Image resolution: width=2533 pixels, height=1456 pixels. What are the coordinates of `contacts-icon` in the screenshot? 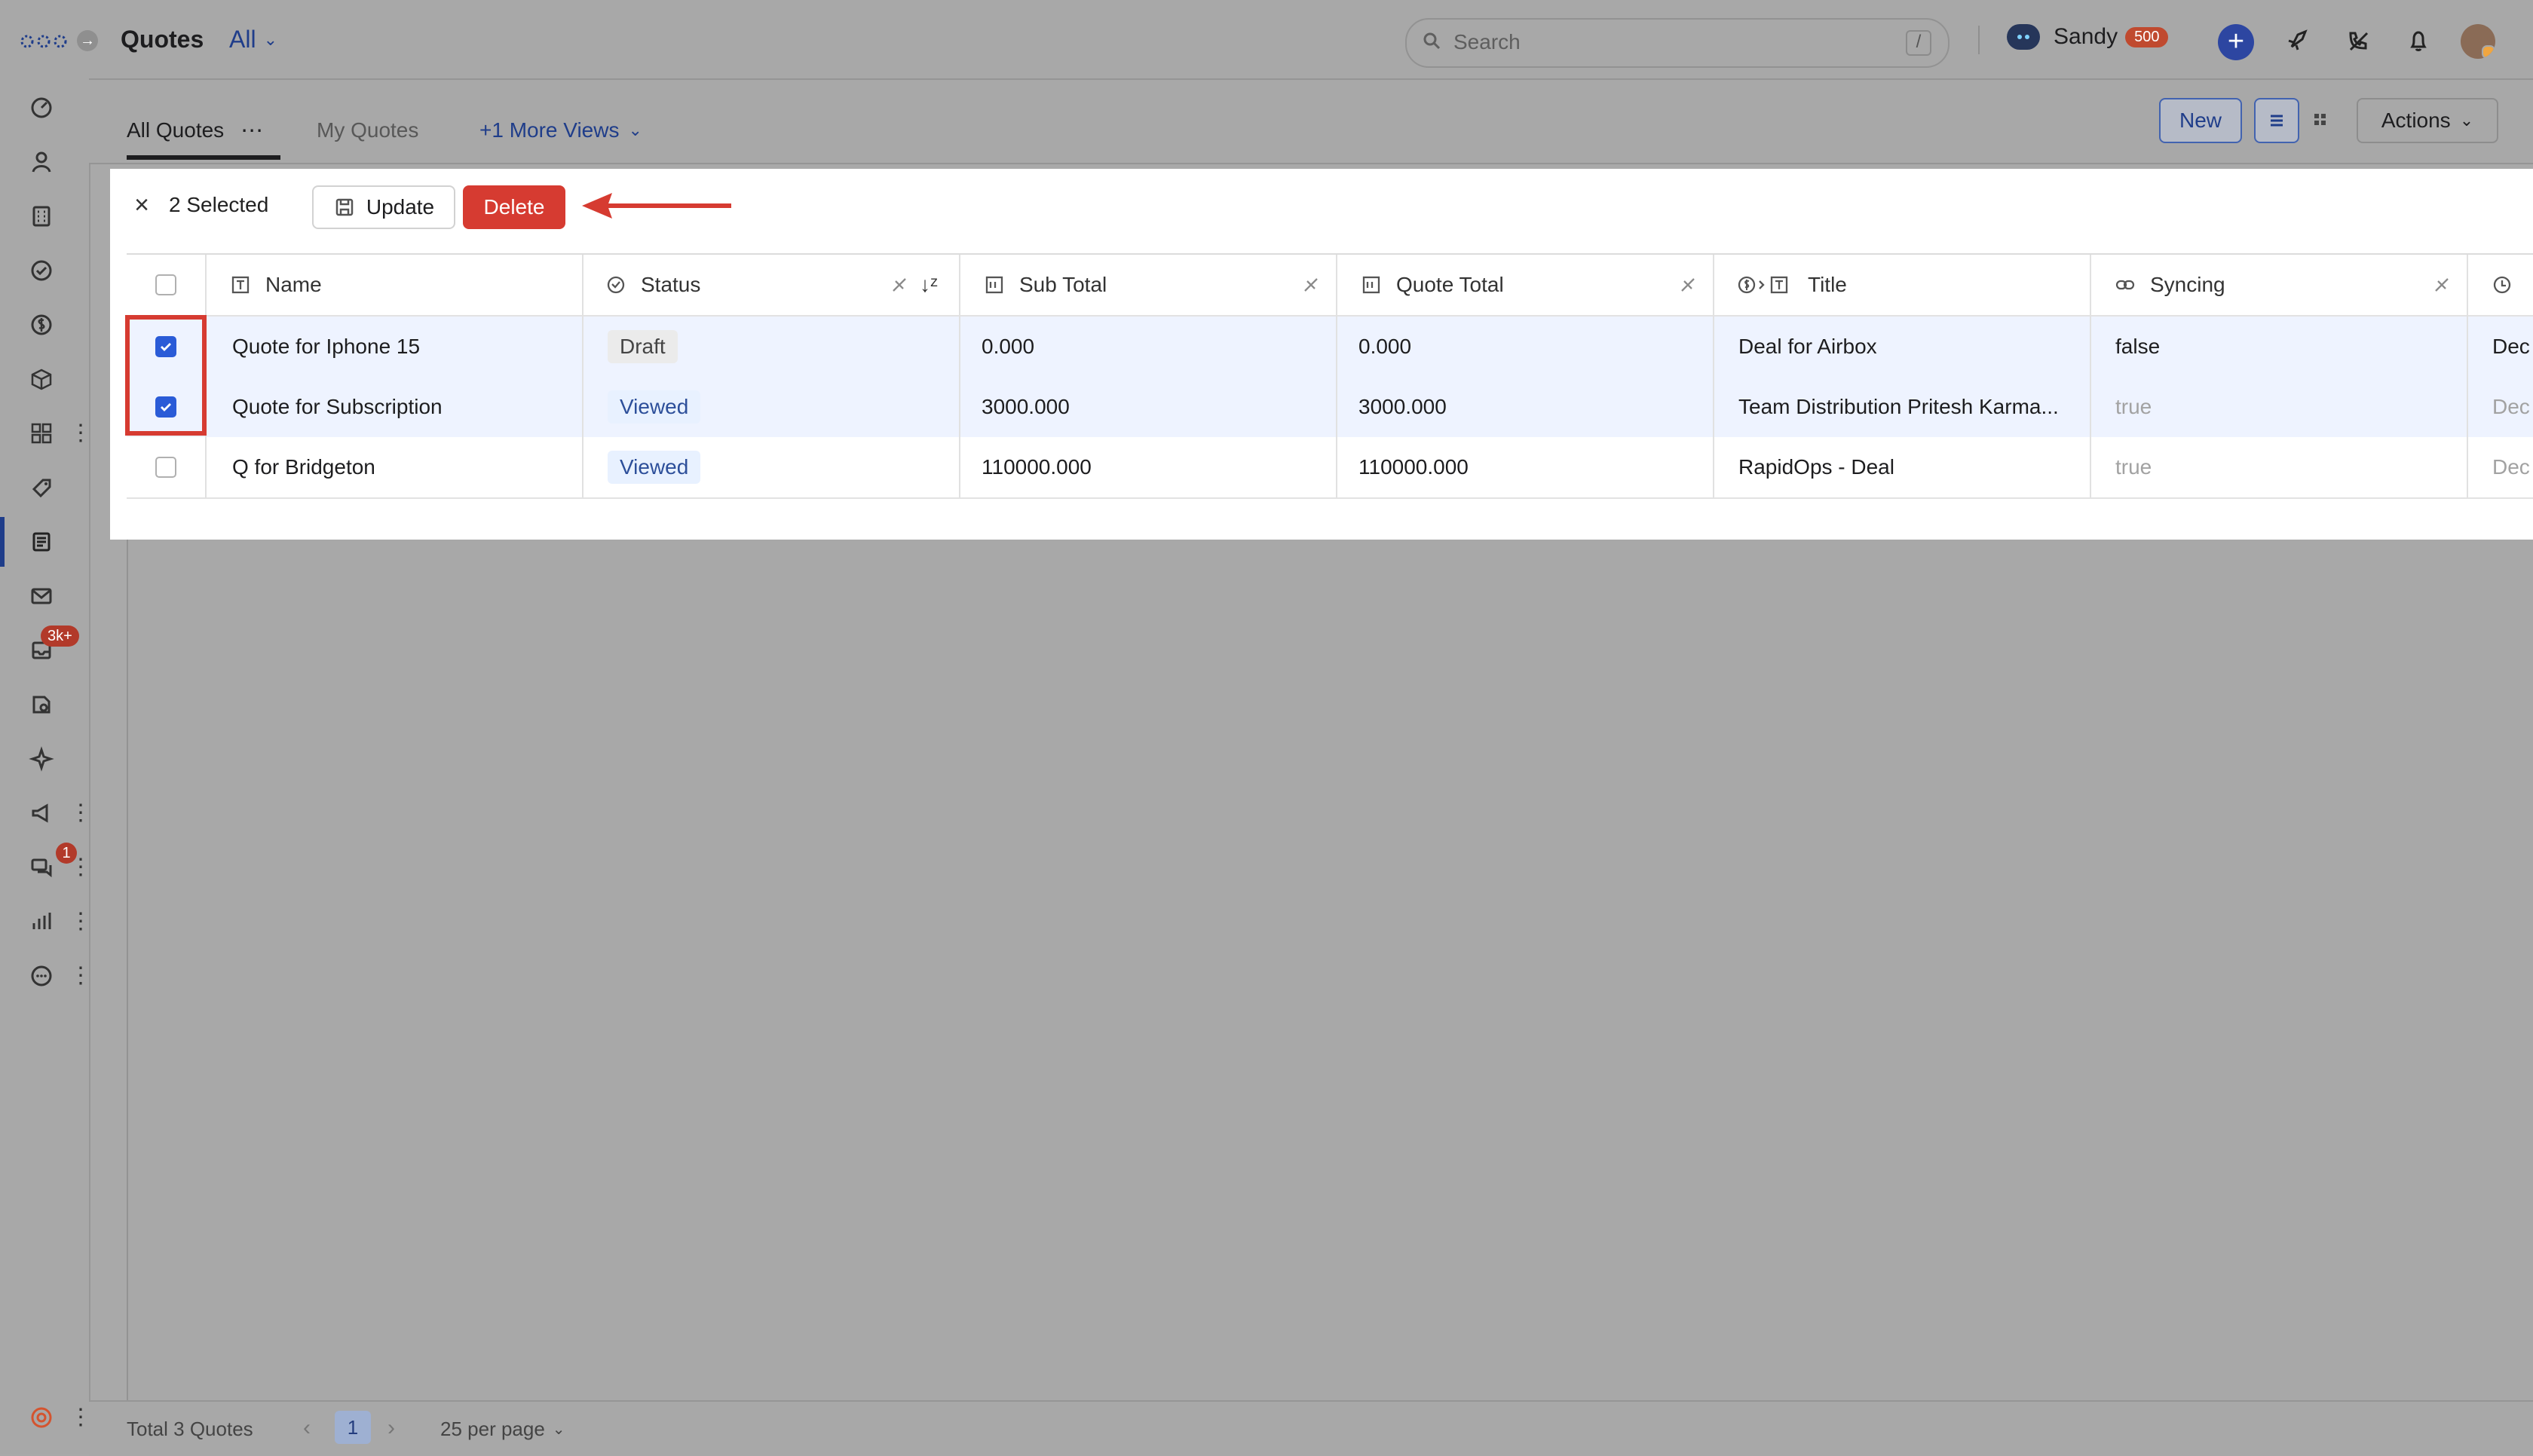 It's located at (41, 162).